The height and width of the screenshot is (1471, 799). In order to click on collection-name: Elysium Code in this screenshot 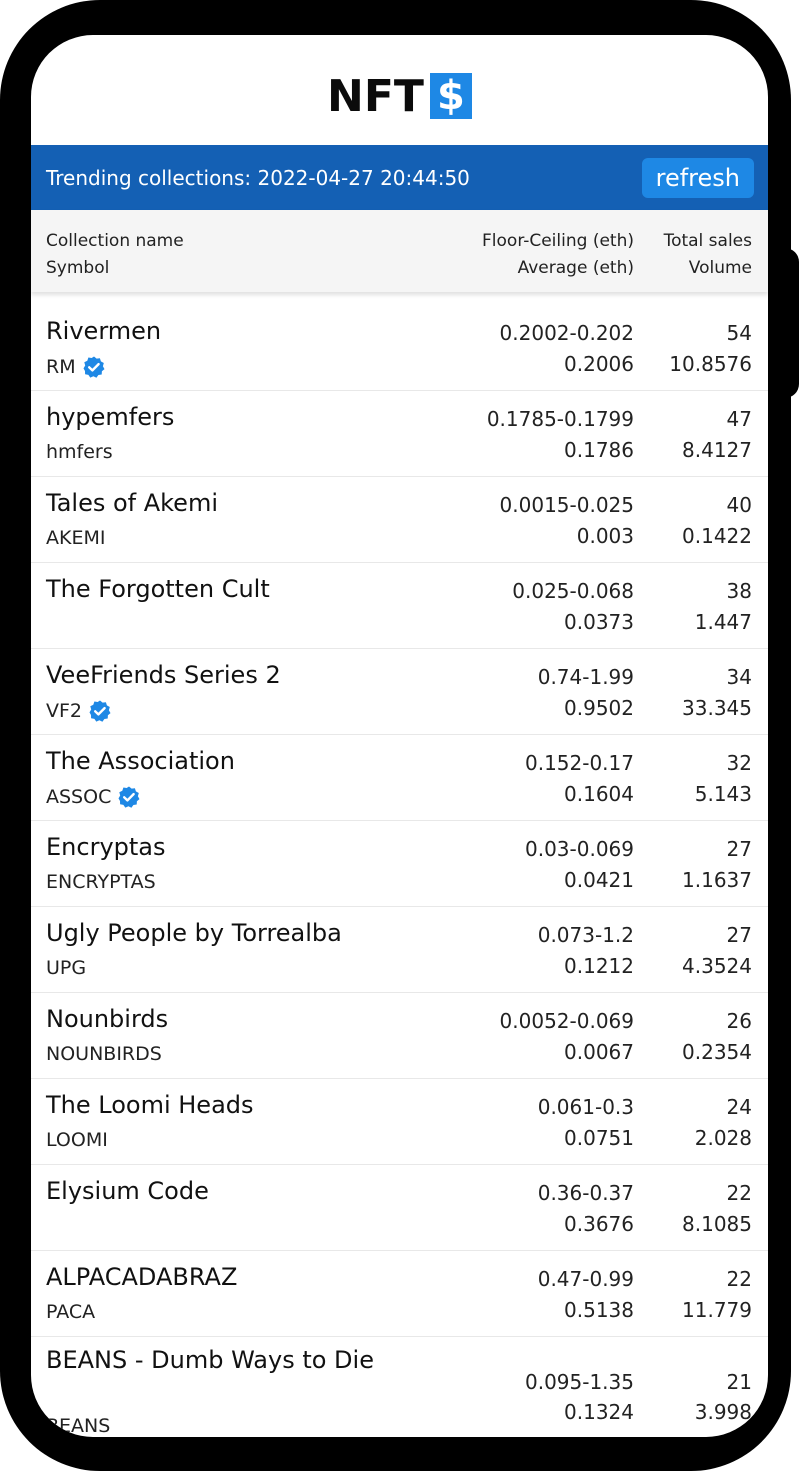, I will do `click(127, 1191)`.